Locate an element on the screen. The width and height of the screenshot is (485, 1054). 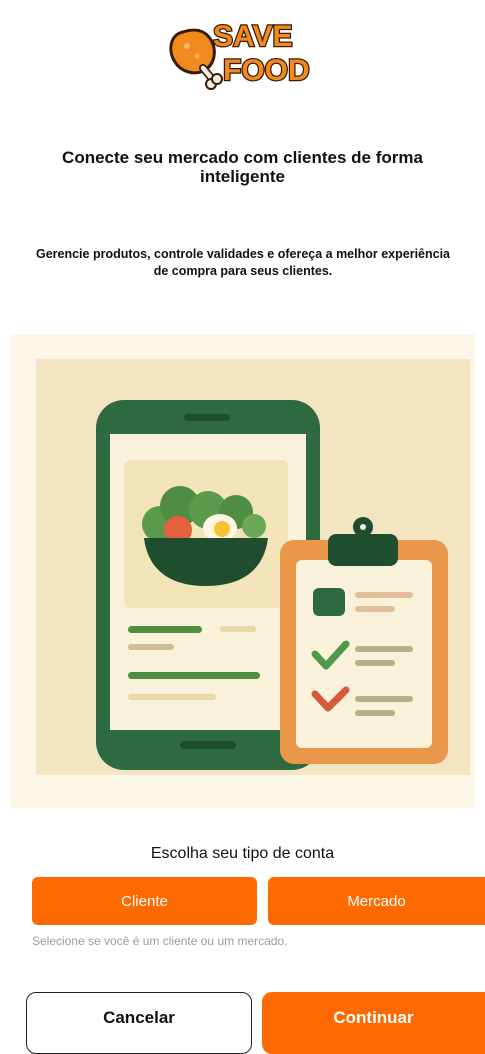
continue-button: Continuar is located at coordinates (373, 1023).